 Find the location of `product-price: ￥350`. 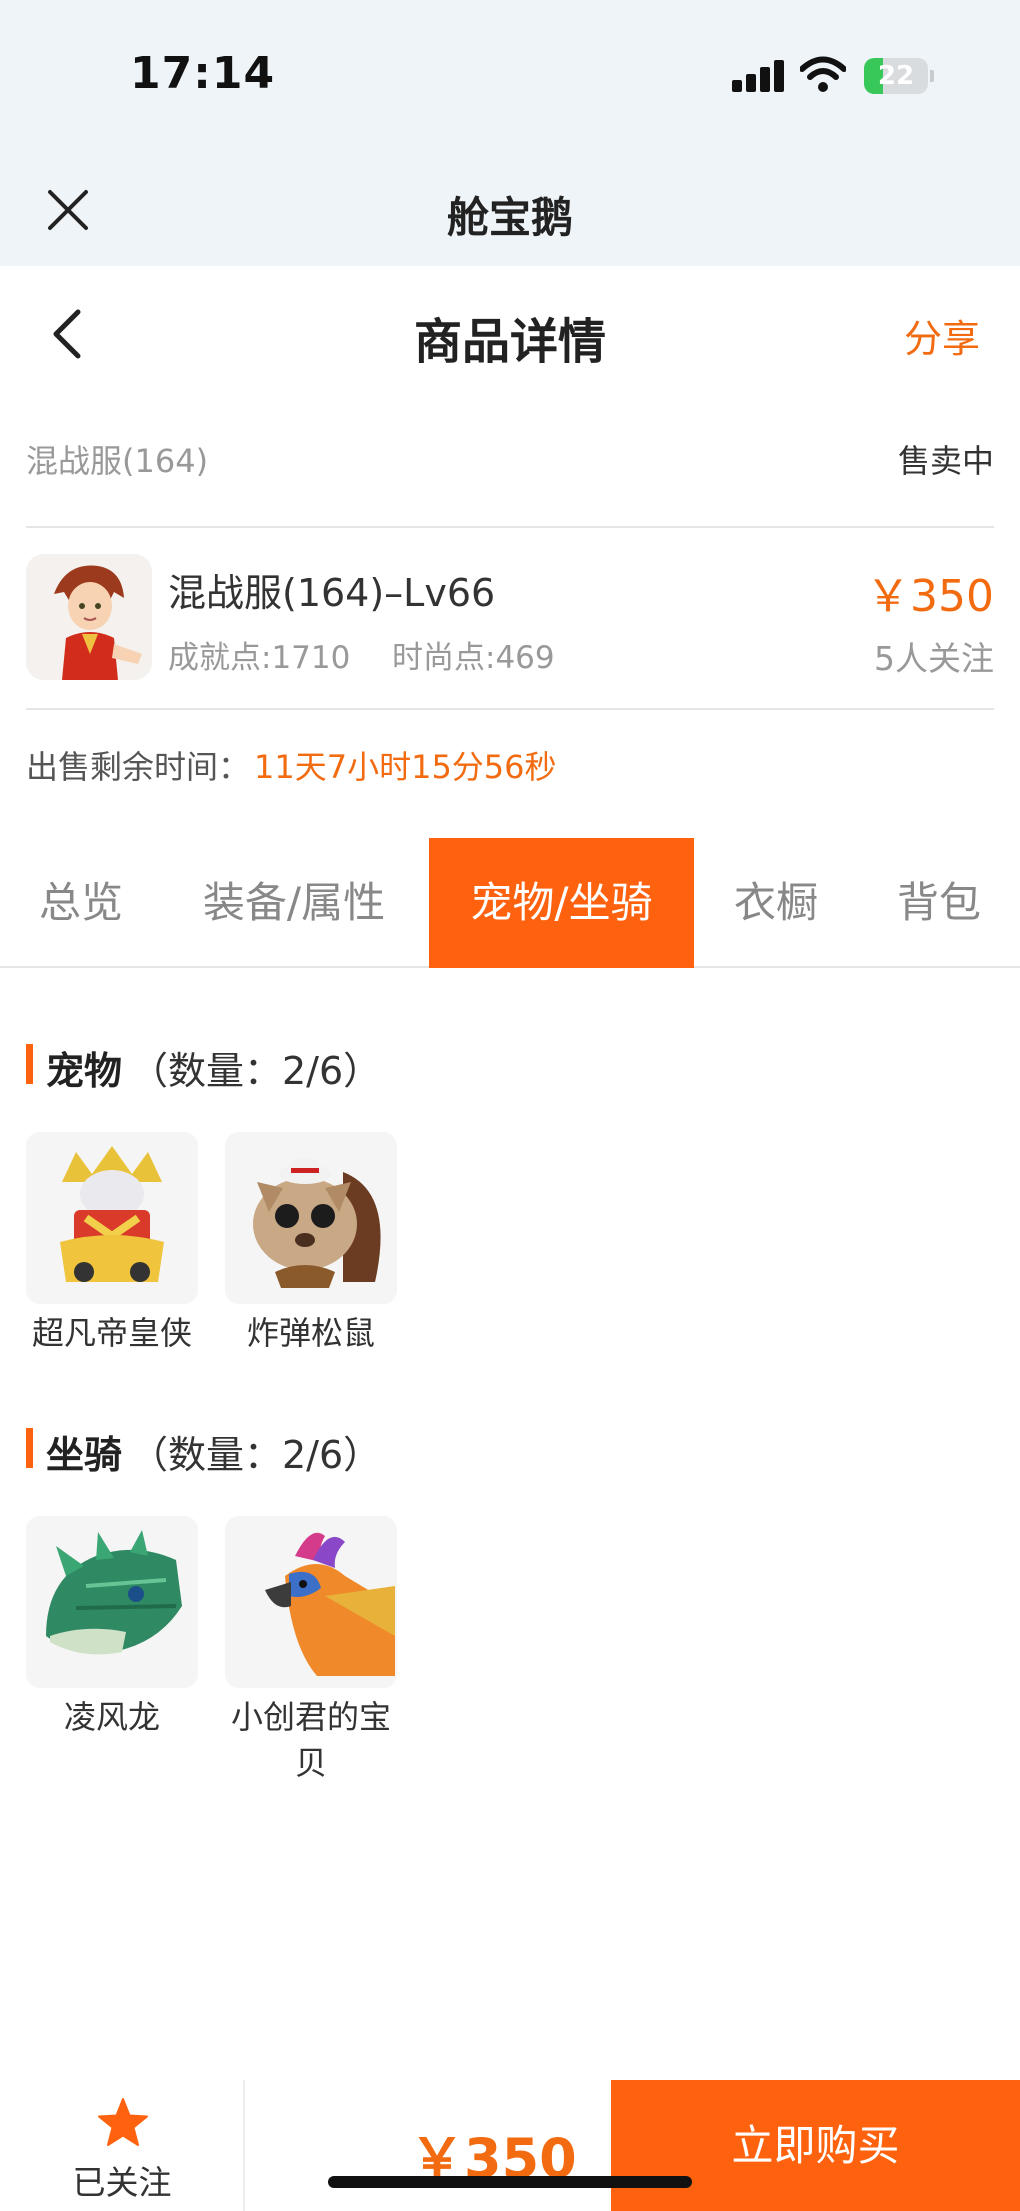

product-price: ￥350 is located at coordinates (930, 596).